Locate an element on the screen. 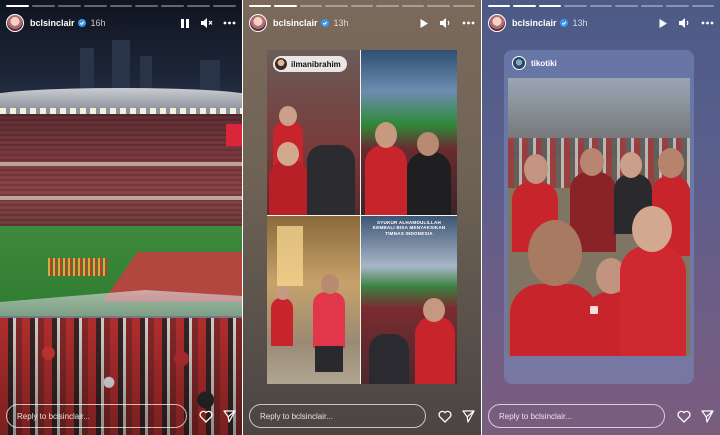  man-shorts is located at coordinates (329, 359).